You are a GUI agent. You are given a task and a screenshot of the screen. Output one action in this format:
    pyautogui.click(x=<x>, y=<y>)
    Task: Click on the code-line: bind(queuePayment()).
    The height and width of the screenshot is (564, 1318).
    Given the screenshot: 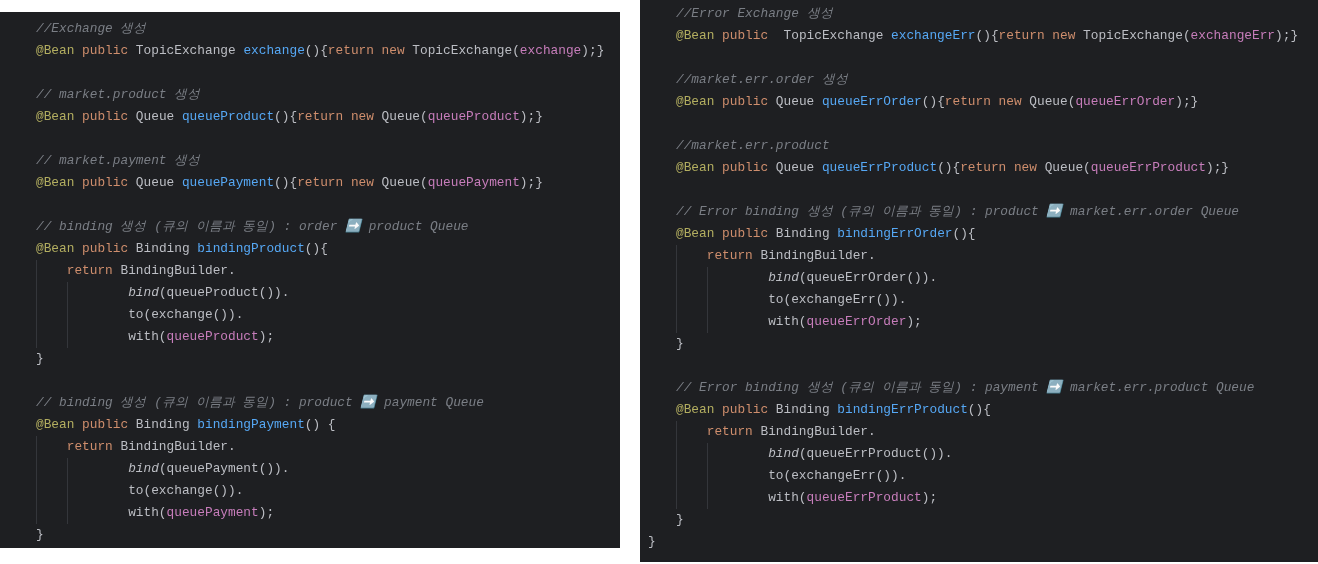 What is the action you would take?
    pyautogui.click(x=209, y=469)
    